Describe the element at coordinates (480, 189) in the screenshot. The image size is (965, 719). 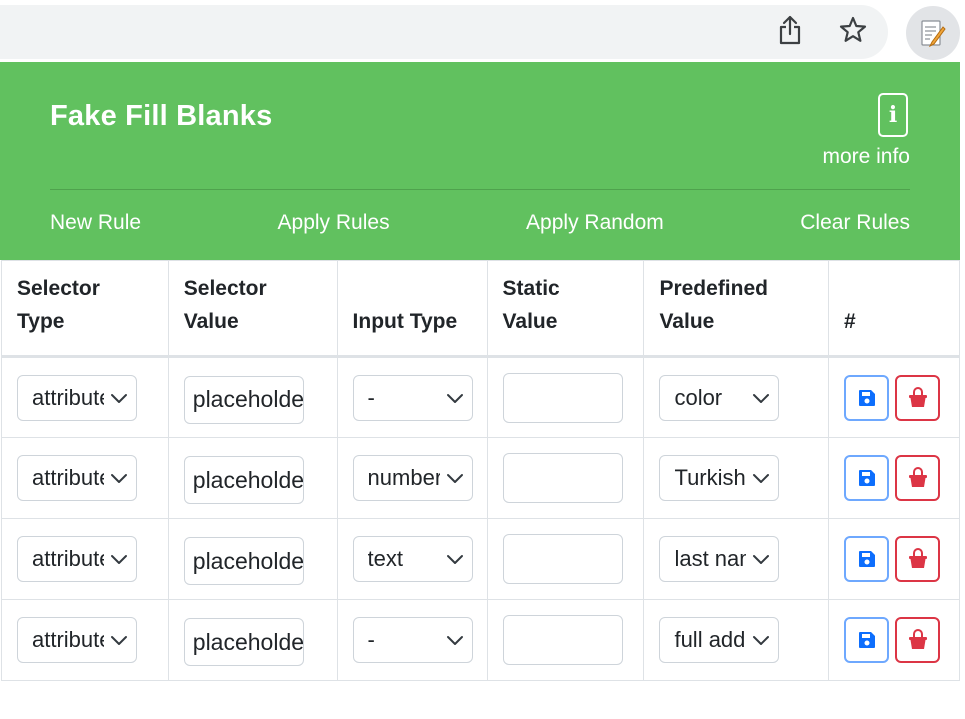
I see `header-divider` at that location.